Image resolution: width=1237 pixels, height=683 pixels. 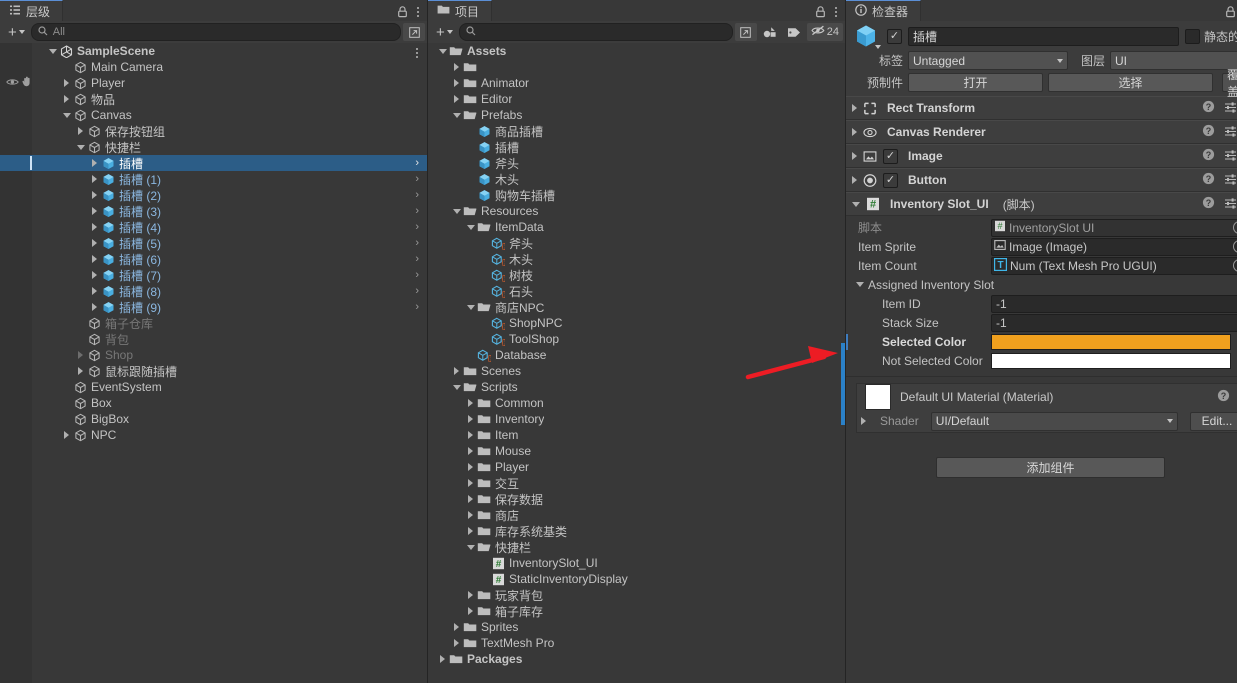 I want to click on hierarchy-search-input: All, so click(x=215, y=32).